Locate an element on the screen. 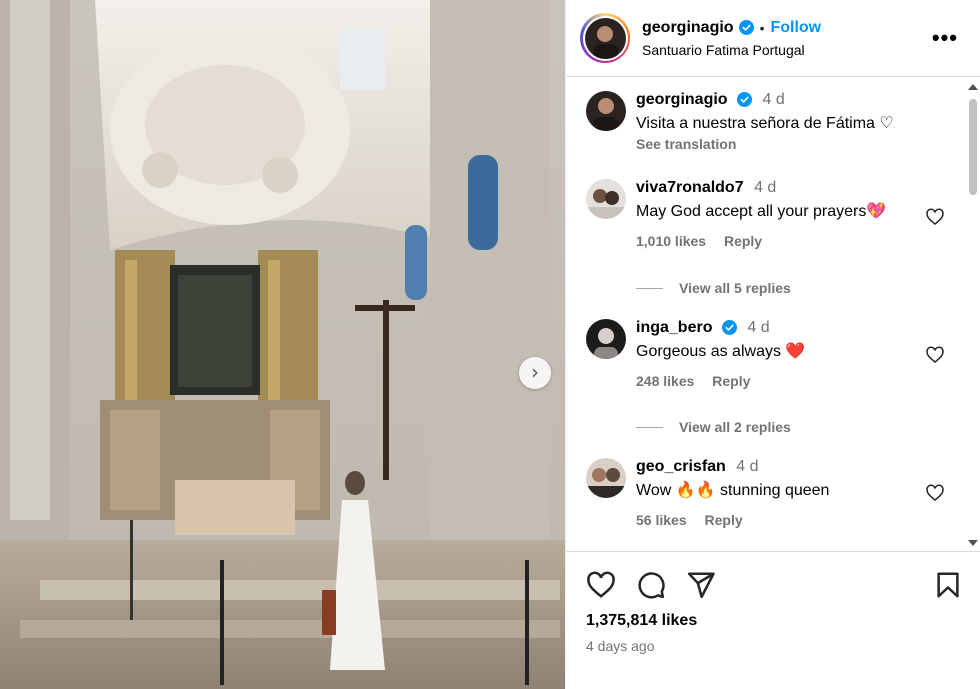  comment-likes: 1,010 likes is located at coordinates (671, 241).